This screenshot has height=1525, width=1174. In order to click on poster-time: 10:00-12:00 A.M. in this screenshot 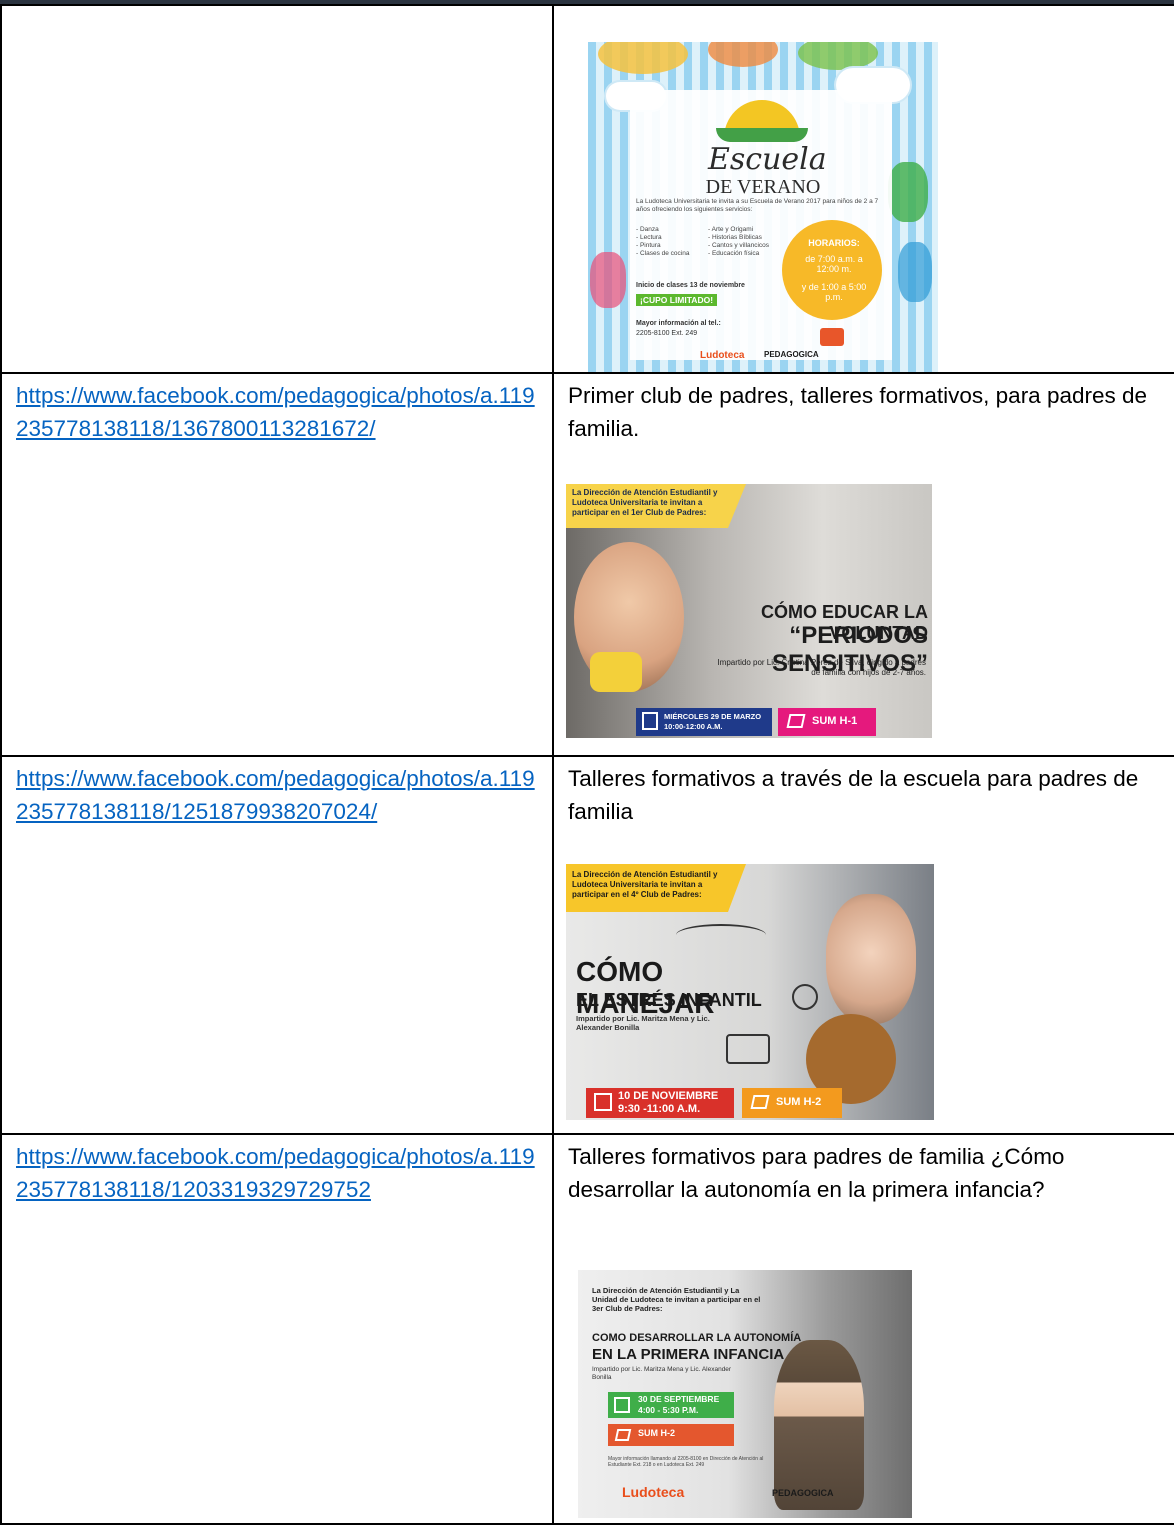, I will do `click(693, 726)`.